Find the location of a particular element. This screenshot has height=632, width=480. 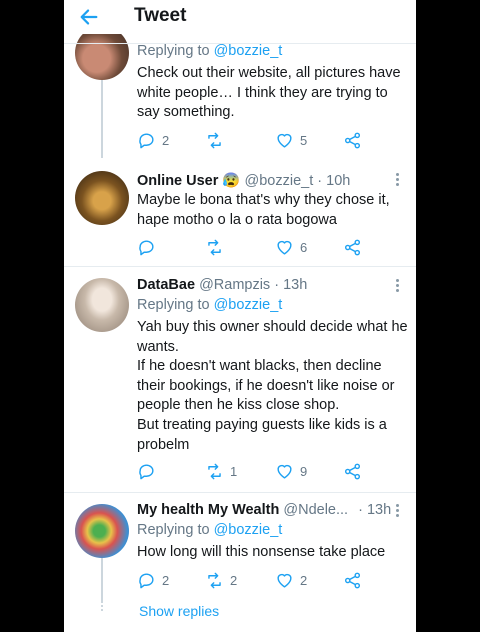

like-button: 5 is located at coordinates (291, 140).